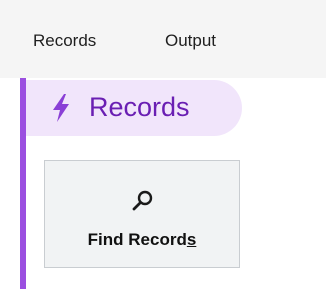 The image size is (326, 289). I want to click on find-records-label: Find Records, so click(142, 240).